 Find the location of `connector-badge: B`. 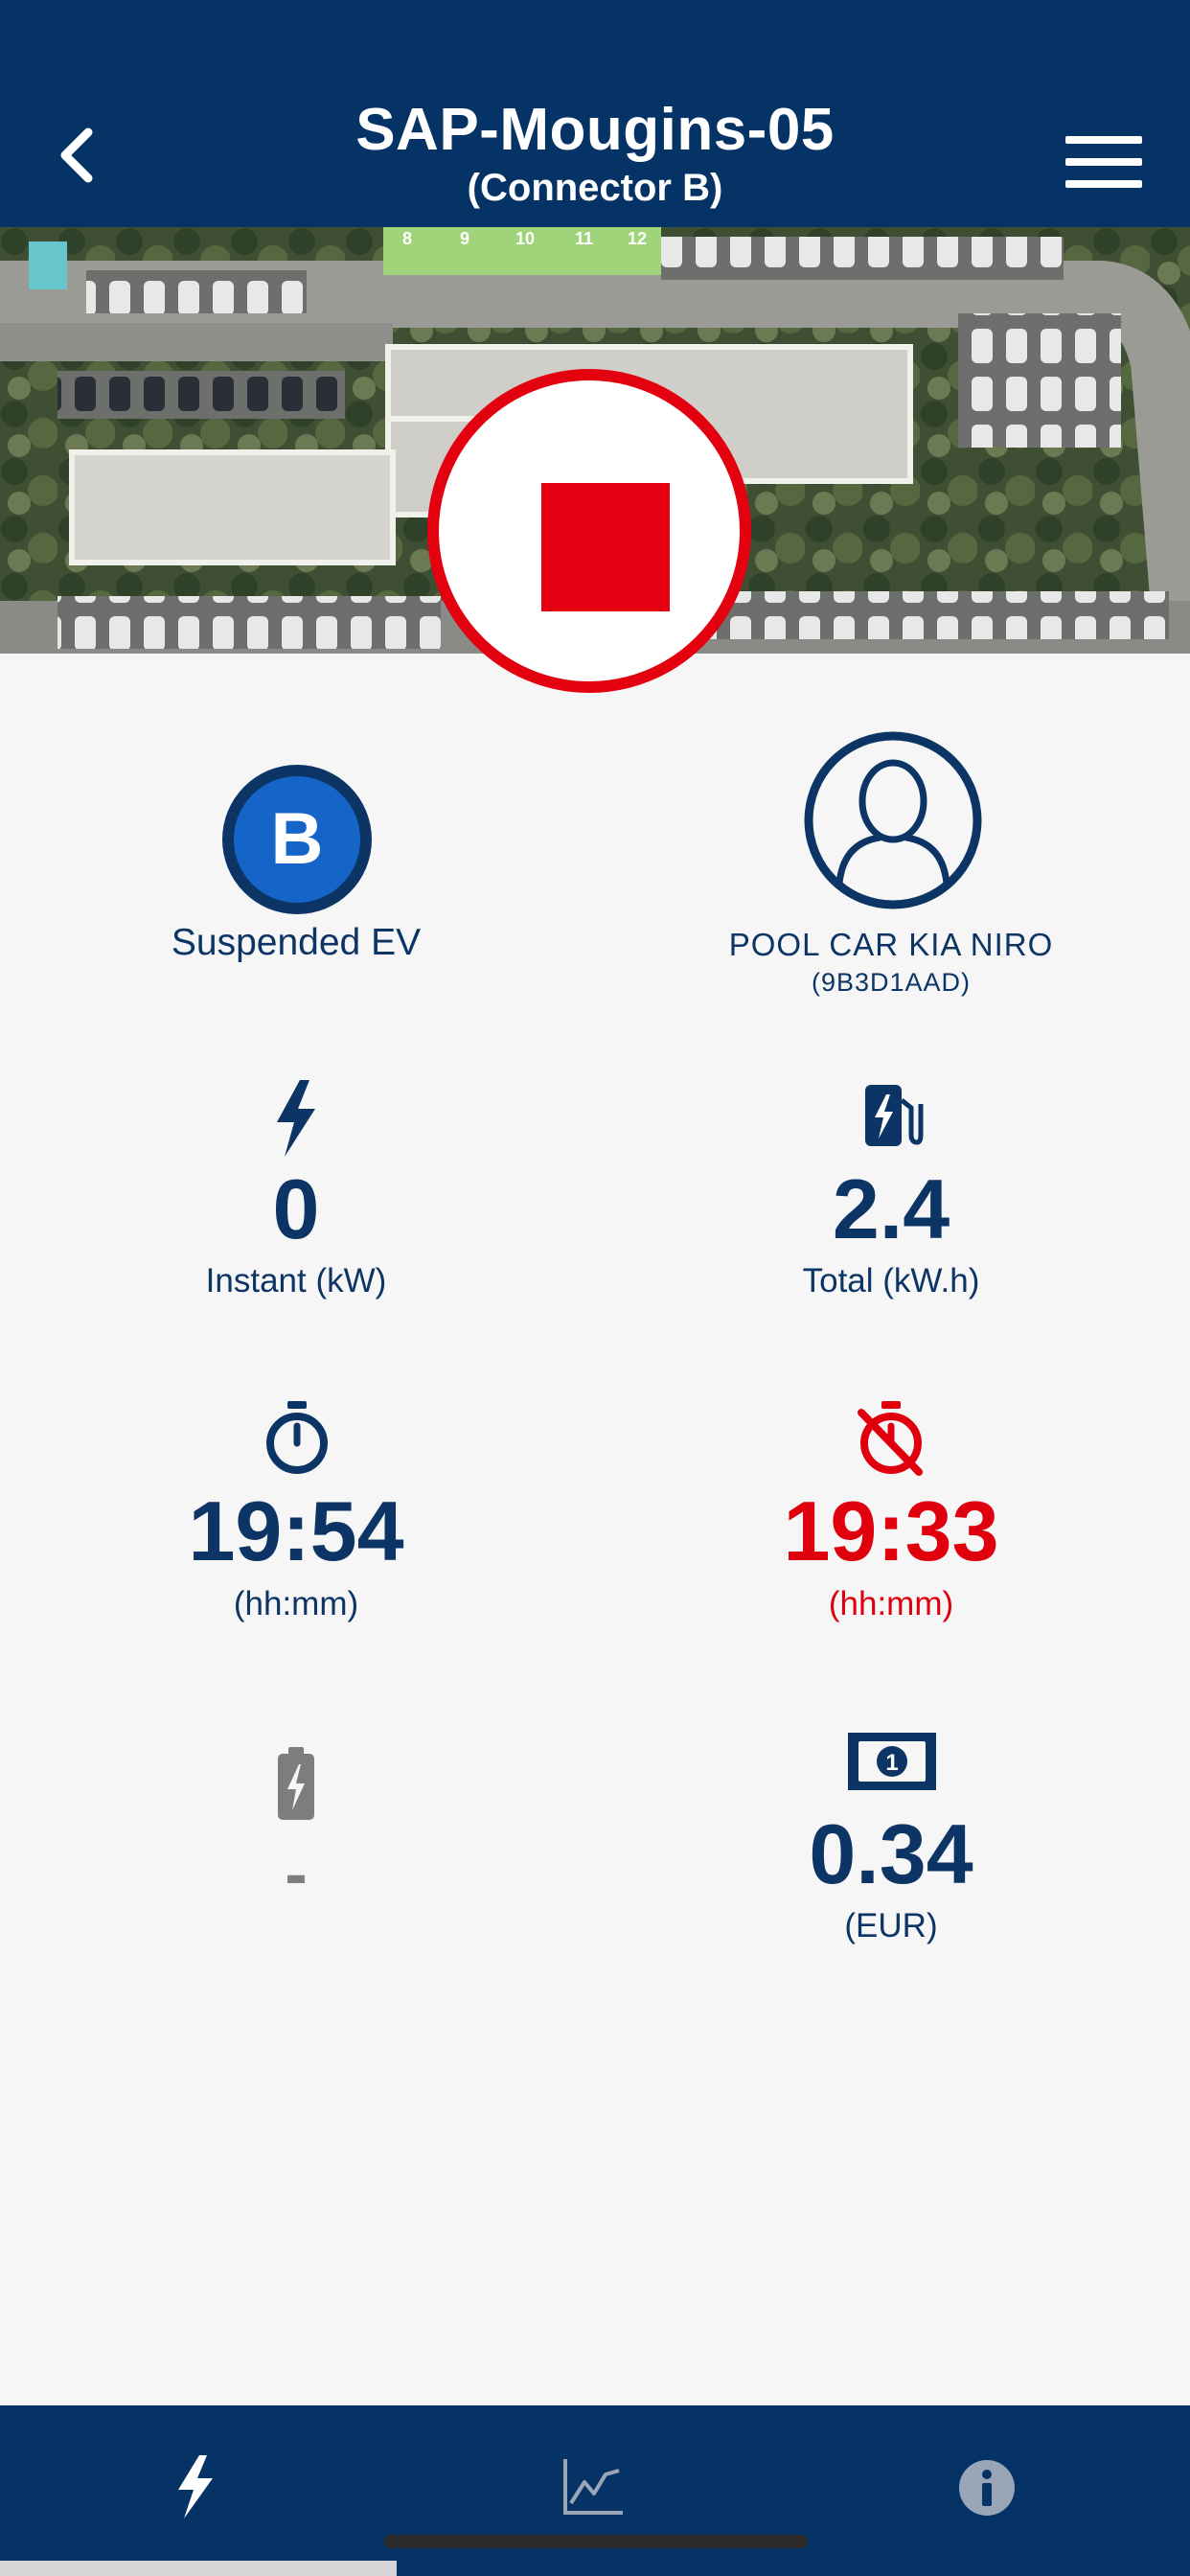

connector-badge: B is located at coordinates (297, 839).